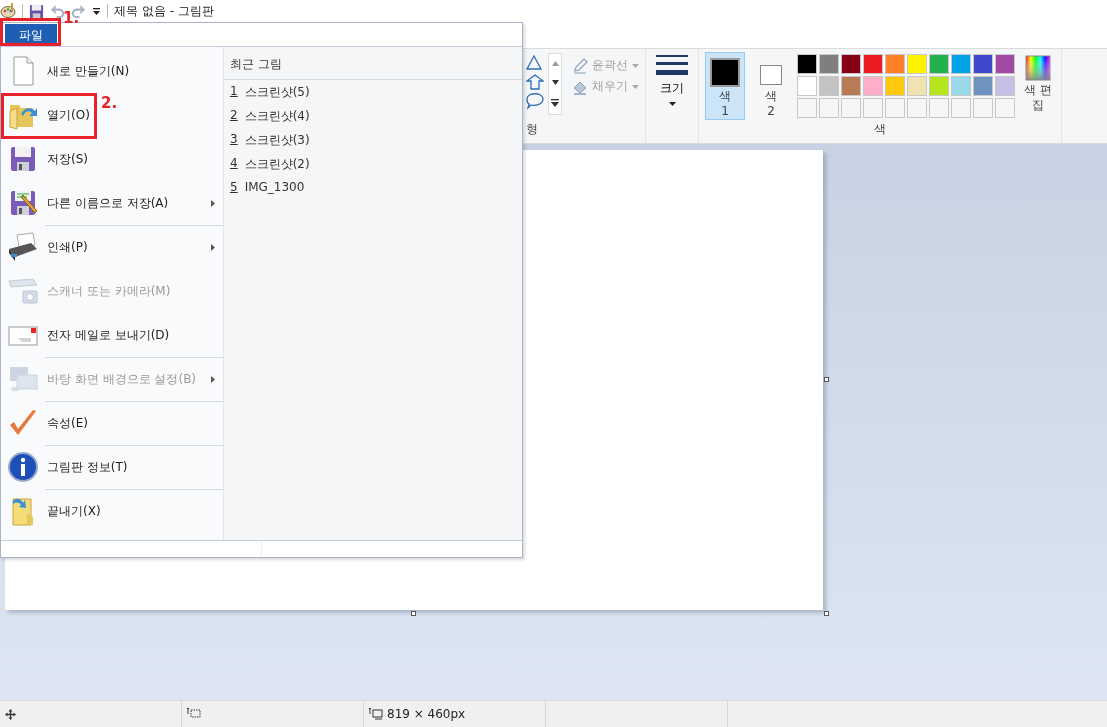 The height and width of the screenshot is (727, 1107). What do you see at coordinates (96, 11) in the screenshot?
I see `customize-dropdown-icon` at bounding box center [96, 11].